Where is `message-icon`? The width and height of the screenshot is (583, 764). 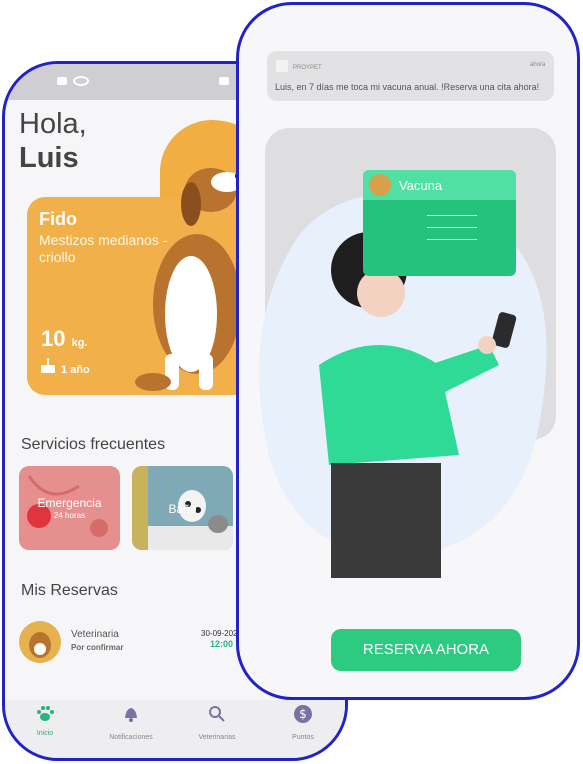 message-icon is located at coordinates (62, 81).